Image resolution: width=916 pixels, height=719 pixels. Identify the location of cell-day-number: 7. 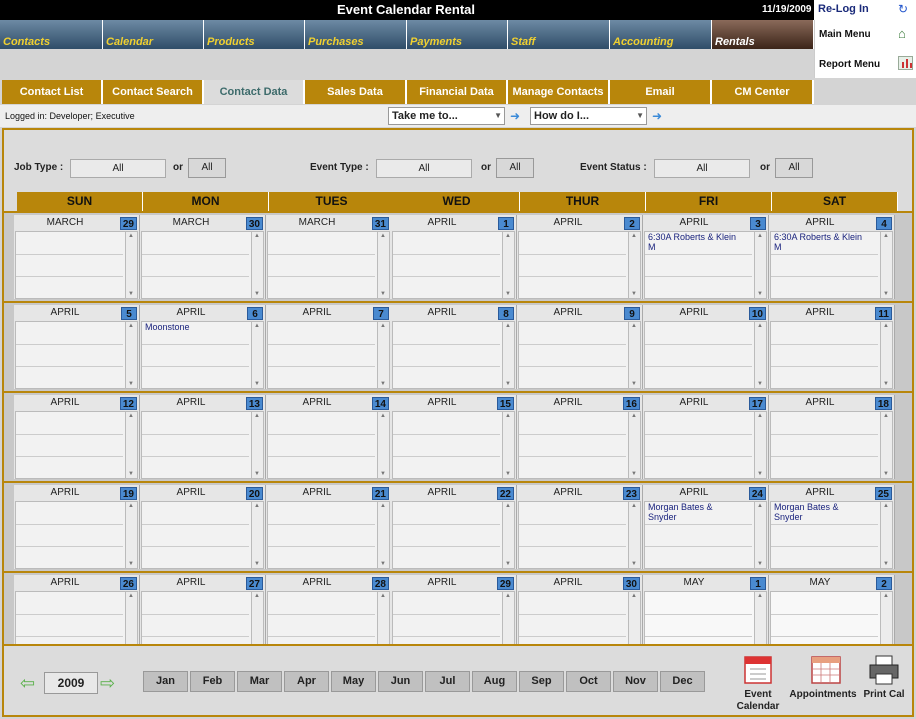
(381, 313).